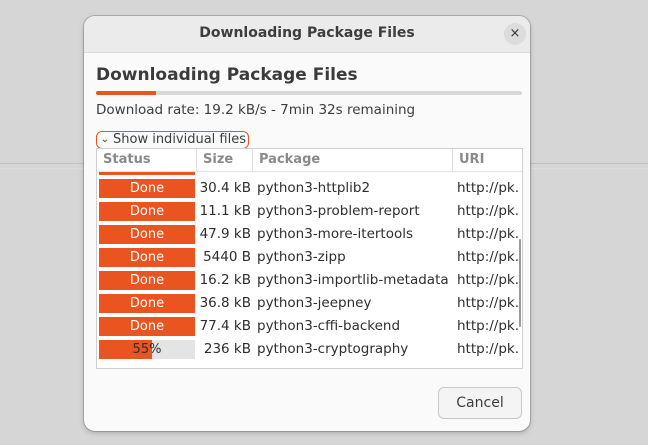 This screenshot has height=445, width=648. Describe the element at coordinates (480, 403) in the screenshot. I see `cancel-button: Cancel` at that location.